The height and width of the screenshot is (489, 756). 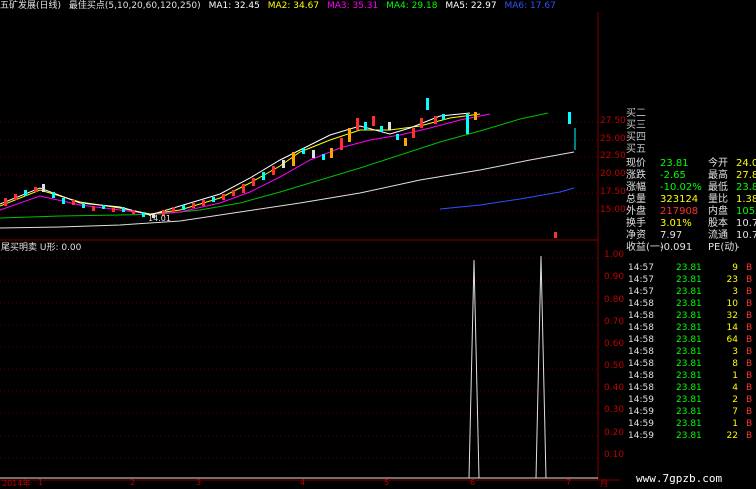 What do you see at coordinates (636, 175) in the screenshot?
I see `quote-label: 涨跌` at bounding box center [636, 175].